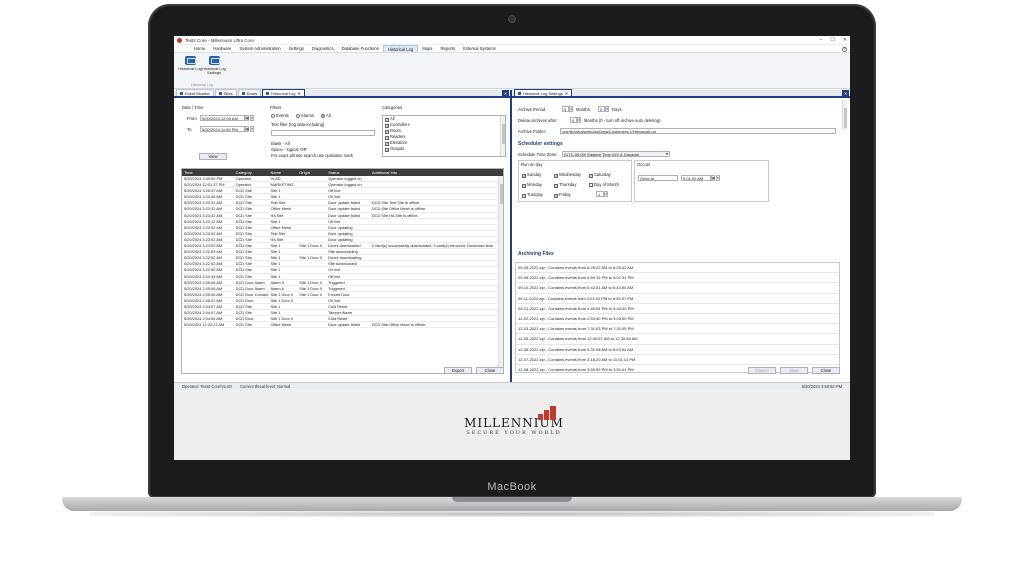  What do you see at coordinates (203, 209) in the screenshot?
I see `cell-time: 5/20/2024 3:23:32 AM` at bounding box center [203, 209].